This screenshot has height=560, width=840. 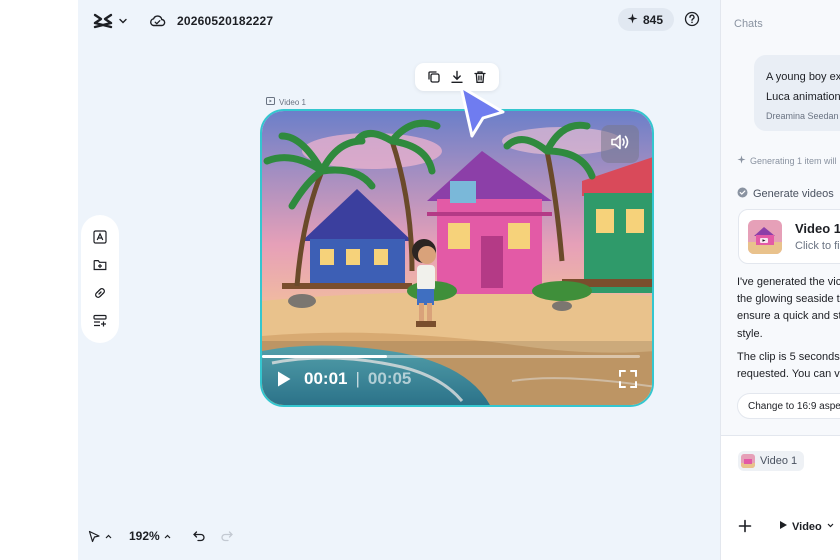 I want to click on pointer-icon, so click(x=94, y=536).